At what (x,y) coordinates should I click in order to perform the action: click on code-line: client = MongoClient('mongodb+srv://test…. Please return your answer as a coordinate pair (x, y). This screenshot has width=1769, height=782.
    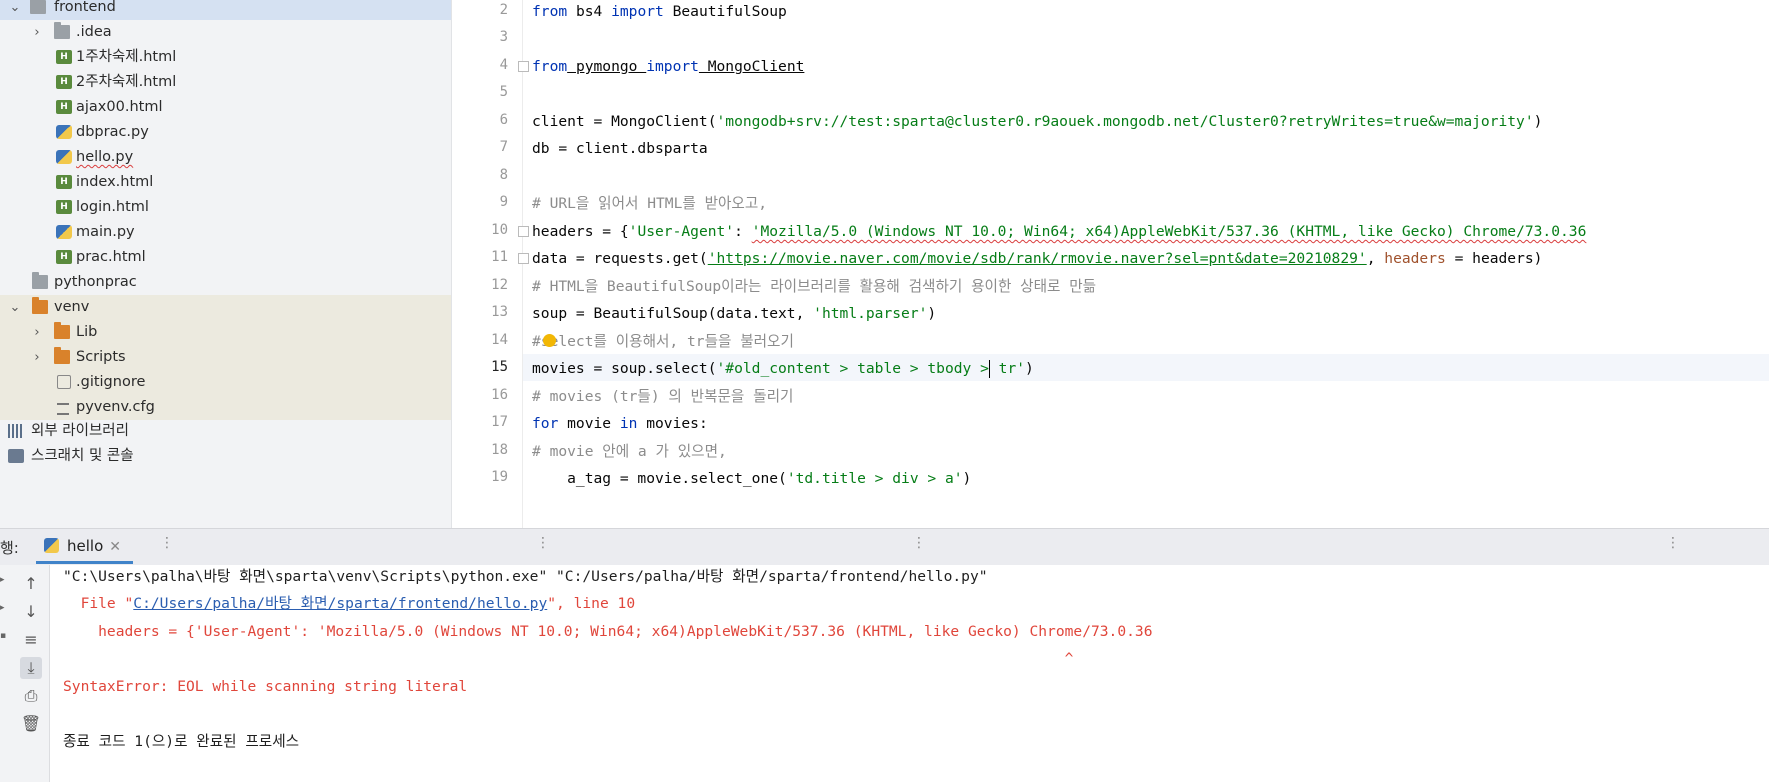
    Looking at the image, I should click on (1037, 121).